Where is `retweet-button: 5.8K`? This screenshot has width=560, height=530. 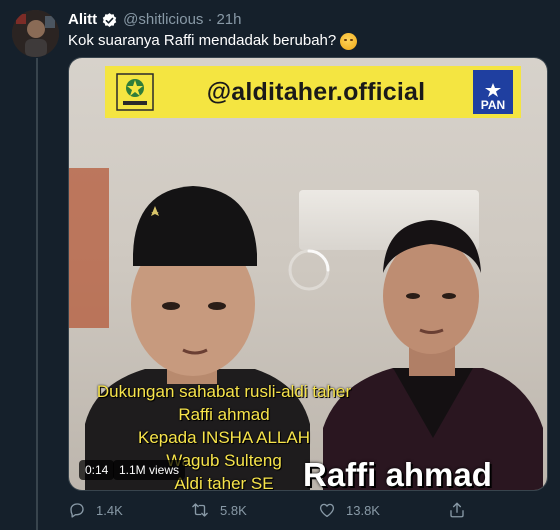 retweet-button: 5.8K is located at coordinates (218, 510).